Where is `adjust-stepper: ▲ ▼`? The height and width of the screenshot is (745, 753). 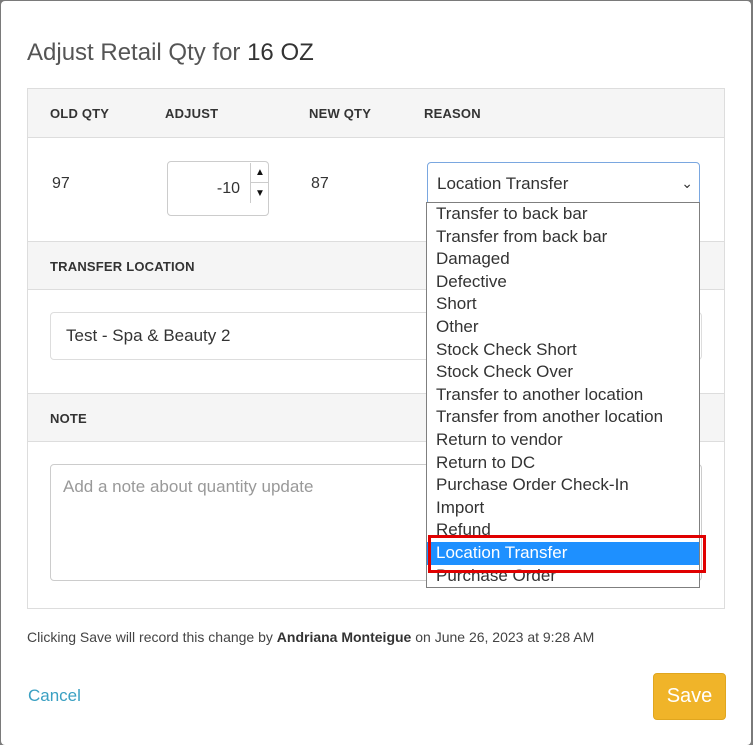
adjust-stepper: ▲ ▼ is located at coordinates (218, 188).